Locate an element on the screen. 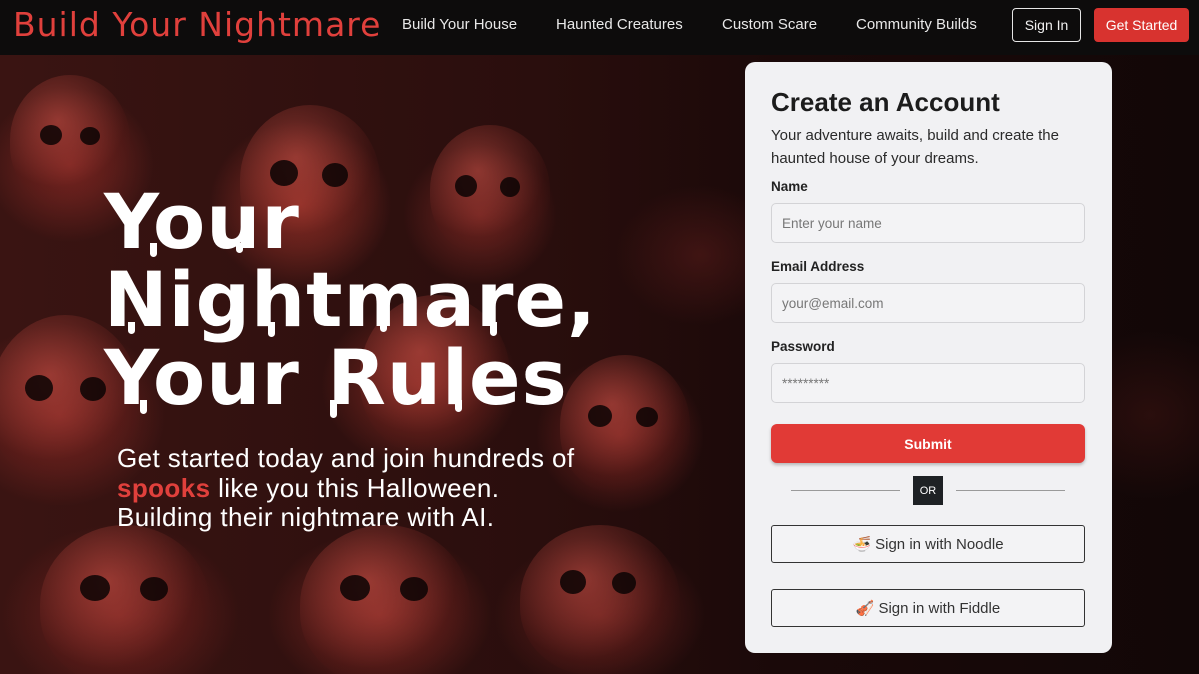 This screenshot has width=1199, height=674. nav-link-build-your-house: Build Your House is located at coordinates (459, 24).